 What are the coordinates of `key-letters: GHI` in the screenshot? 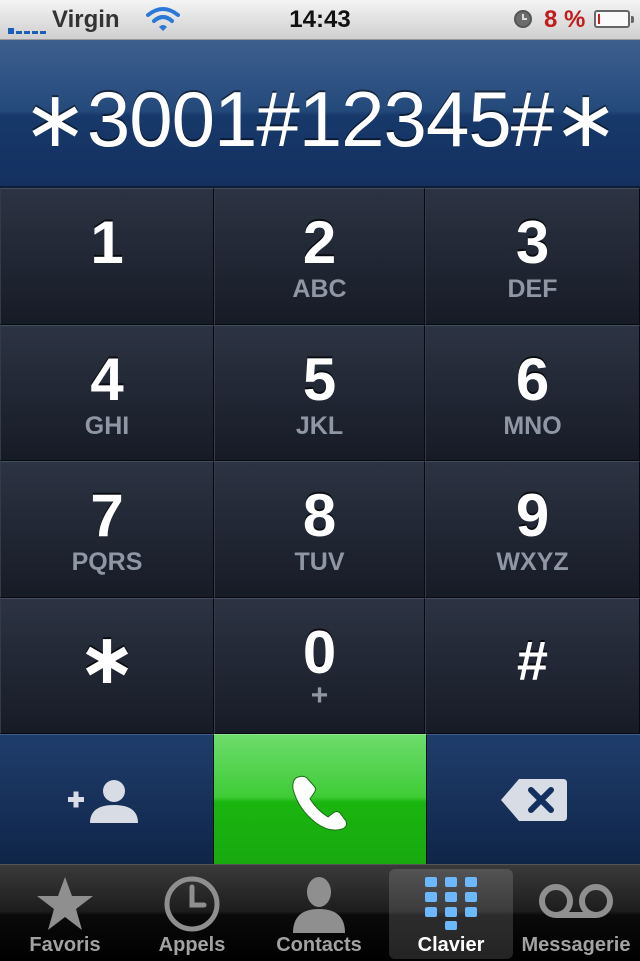 It's located at (107, 426).